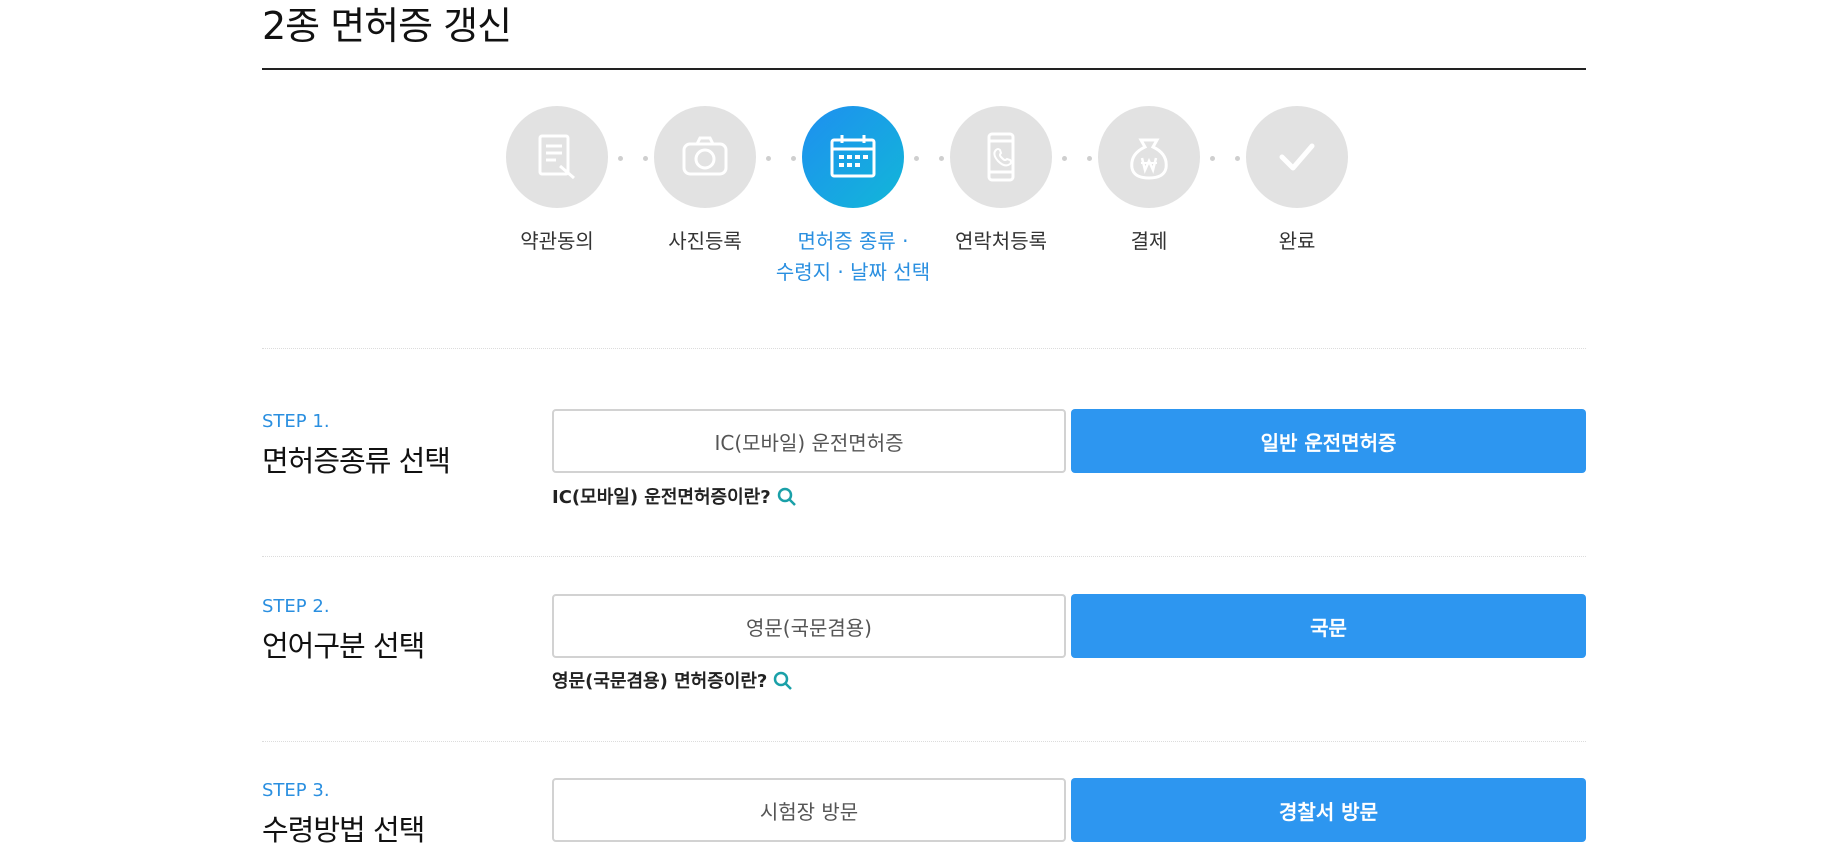  What do you see at coordinates (809, 441) in the screenshot?
I see `ic-license-option-button: IC(모바일) 운전면허증` at bounding box center [809, 441].